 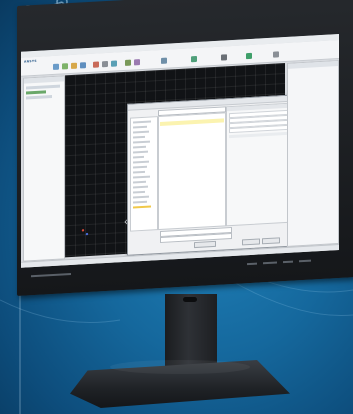 What do you see at coordinates (313, 153) in the screenshot?
I see `properties-panel` at bounding box center [313, 153].